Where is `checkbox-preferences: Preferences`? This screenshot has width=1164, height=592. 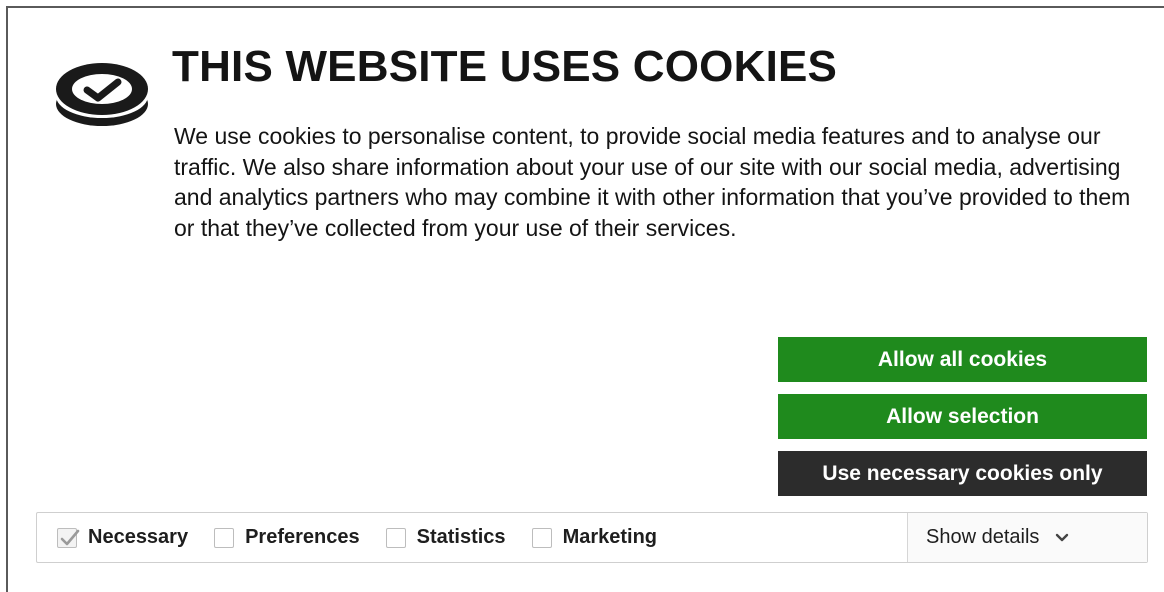 checkbox-preferences: Preferences is located at coordinates (287, 537).